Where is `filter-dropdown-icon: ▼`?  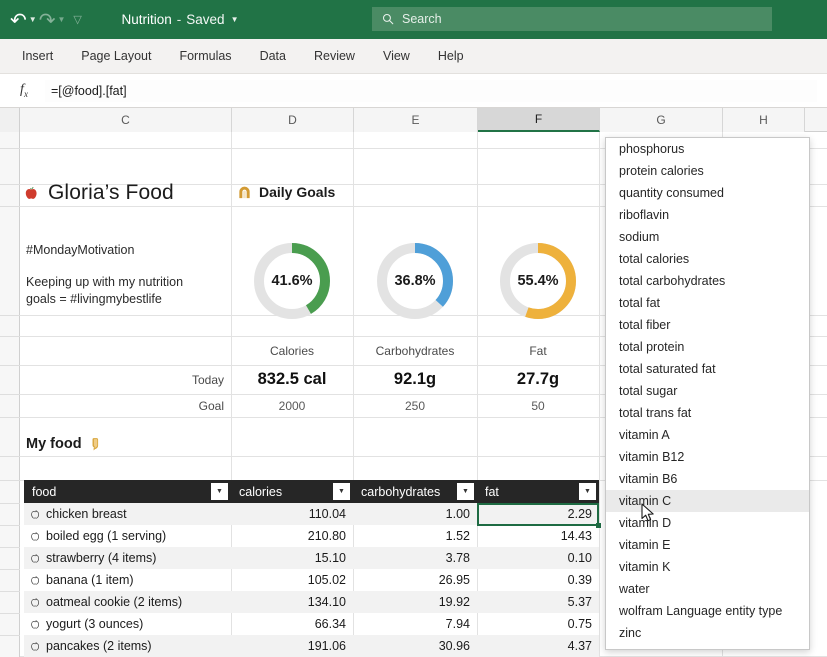
filter-dropdown-icon: ▼ is located at coordinates (587, 491).